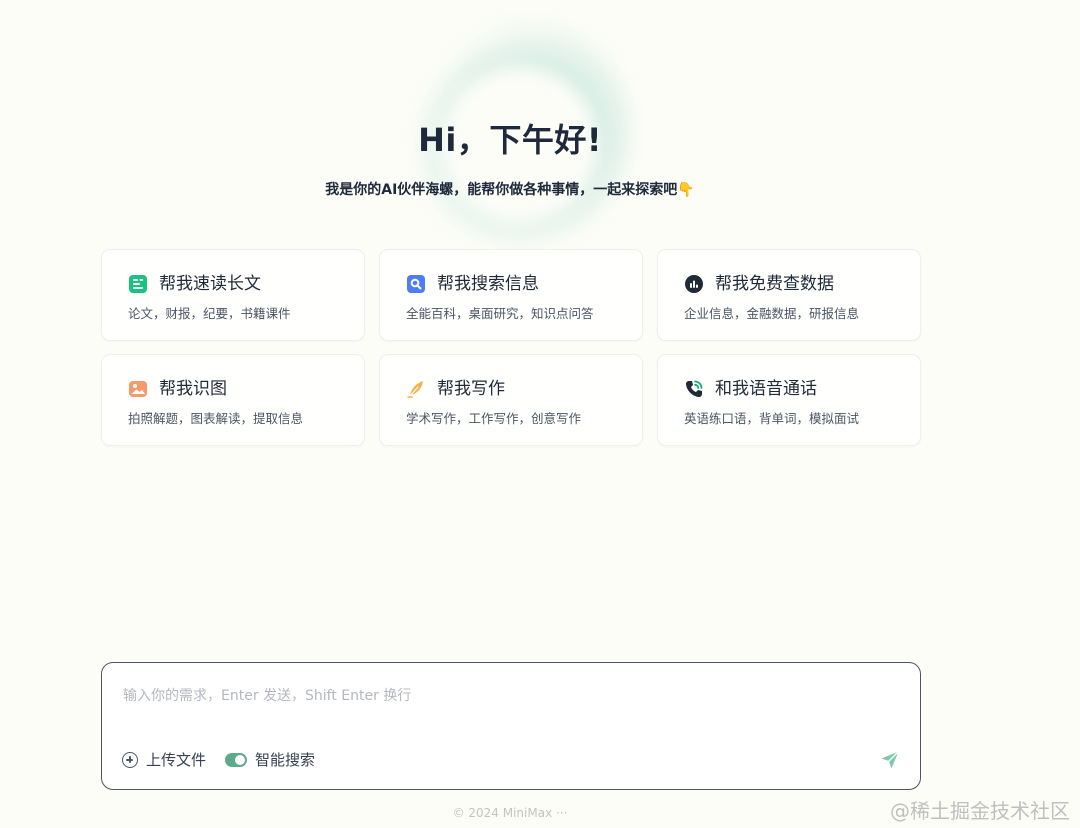  I want to click on quick-card-image-recognition: 帮我识图 拍照解题，图表解读，提取信息, so click(233, 400).